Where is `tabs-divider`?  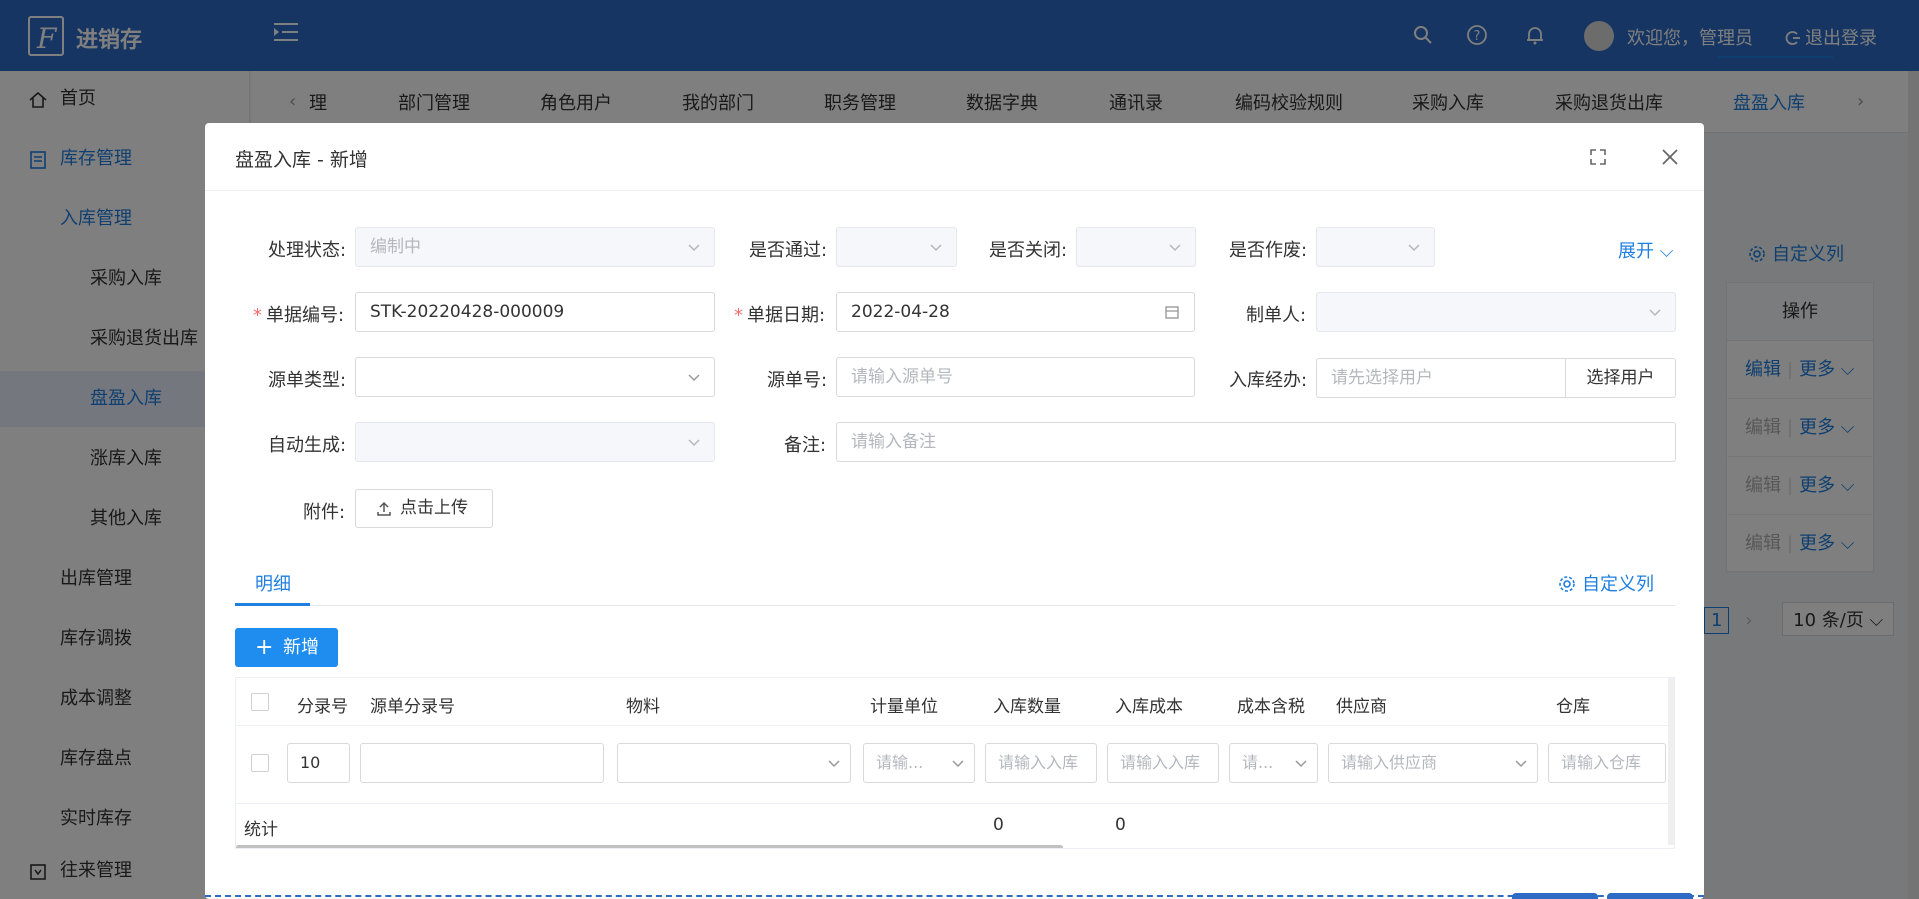 tabs-divider is located at coordinates (955, 605).